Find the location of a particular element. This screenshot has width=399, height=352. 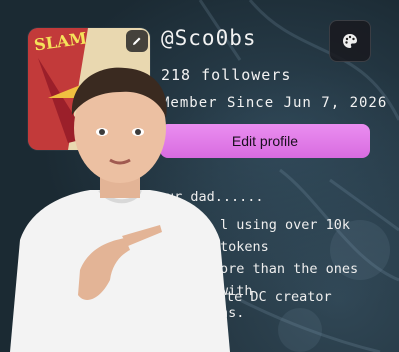

pencil-icon is located at coordinates (137, 41).